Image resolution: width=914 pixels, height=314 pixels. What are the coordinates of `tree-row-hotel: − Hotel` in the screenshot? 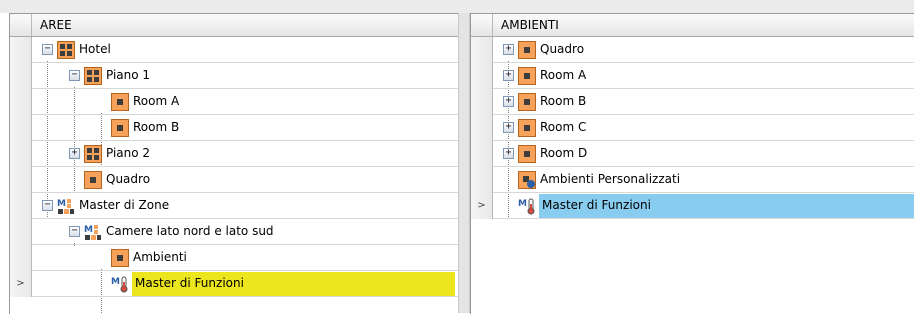 It's located at (234, 50).